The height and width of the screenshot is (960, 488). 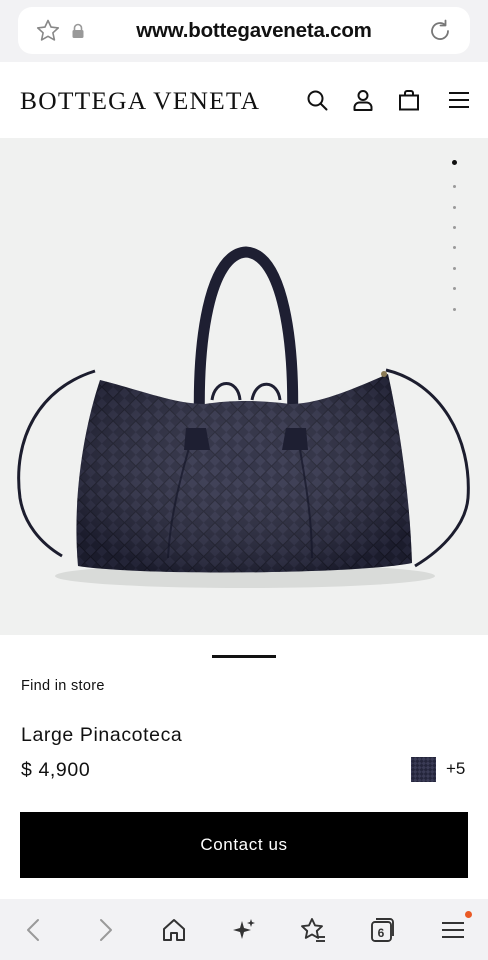 I want to click on back-arrow-icon, so click(x=34, y=930).